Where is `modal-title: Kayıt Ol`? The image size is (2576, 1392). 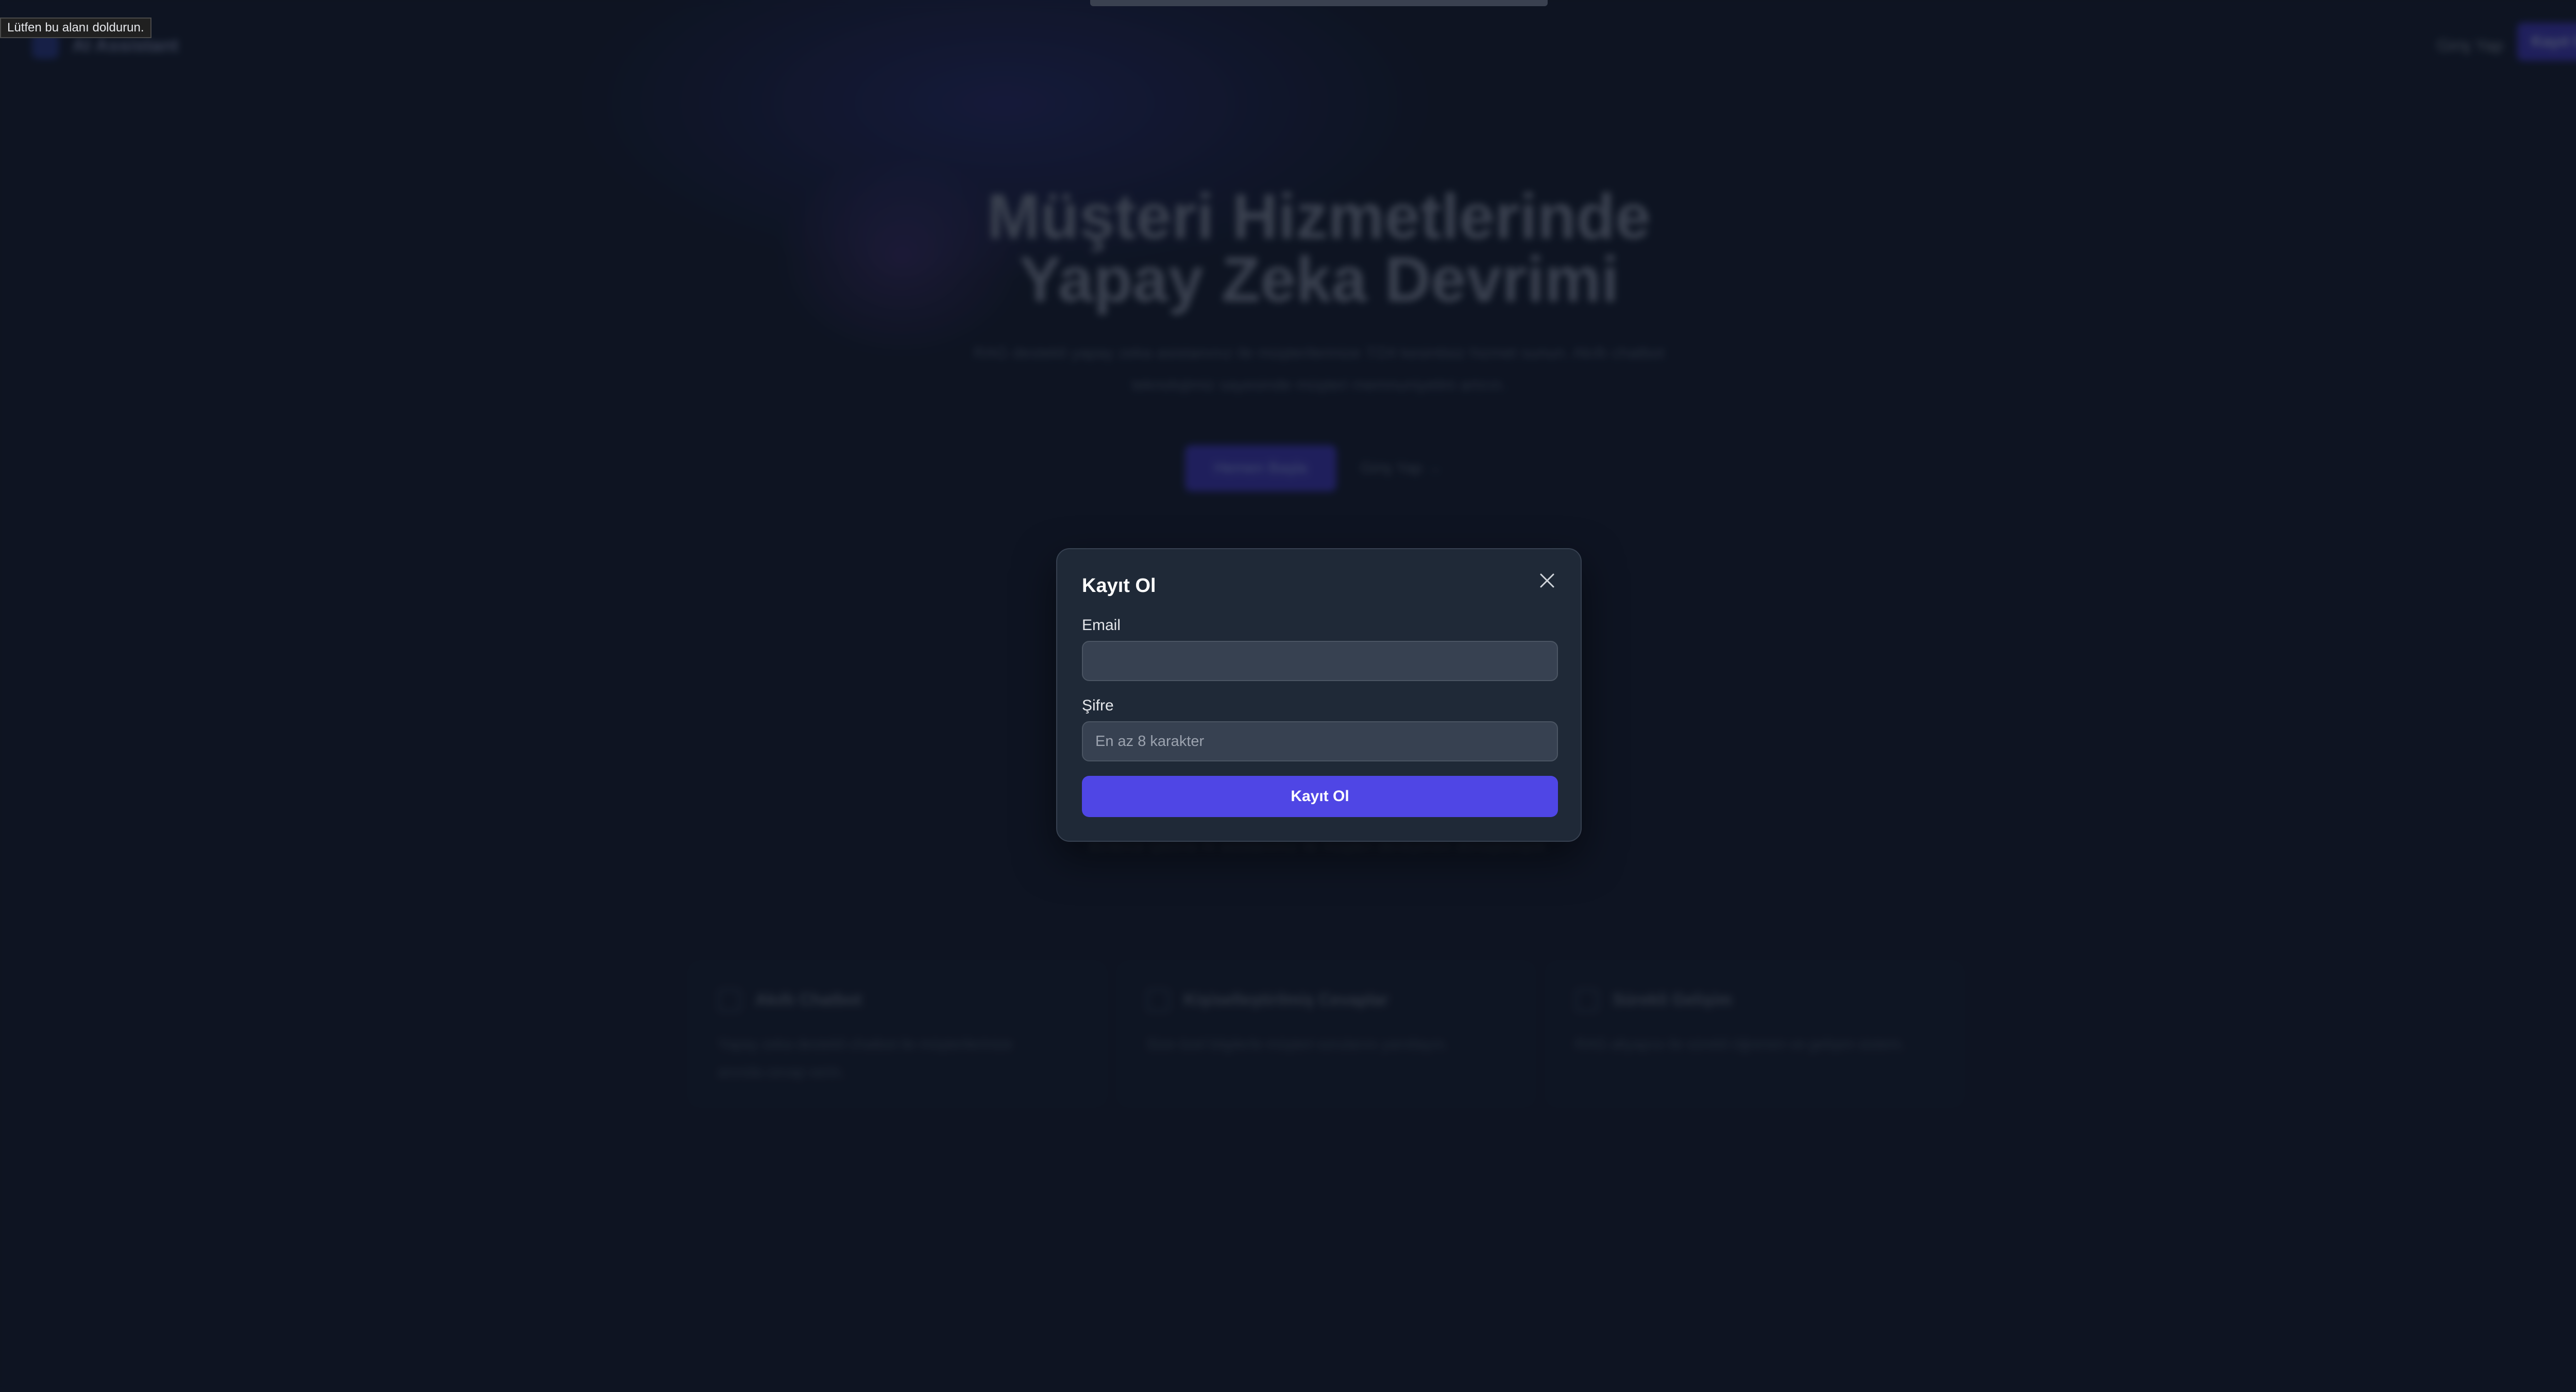 modal-title: Kayıt Ol is located at coordinates (1119, 586).